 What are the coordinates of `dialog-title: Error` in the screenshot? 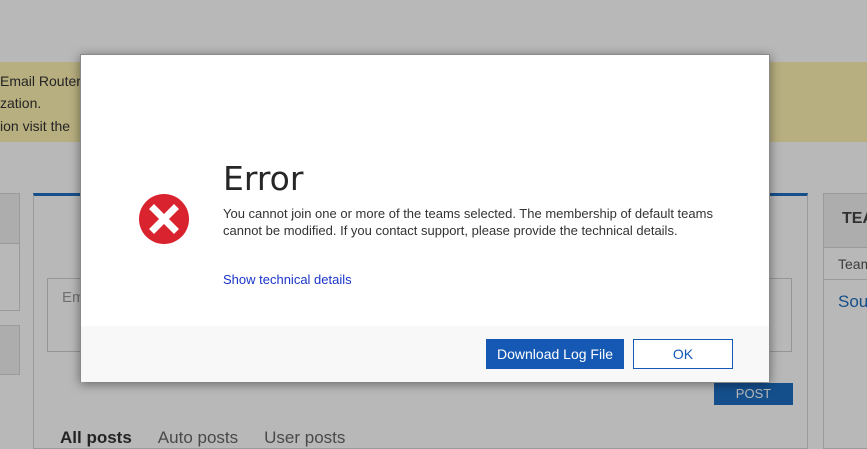 It's located at (263, 178).